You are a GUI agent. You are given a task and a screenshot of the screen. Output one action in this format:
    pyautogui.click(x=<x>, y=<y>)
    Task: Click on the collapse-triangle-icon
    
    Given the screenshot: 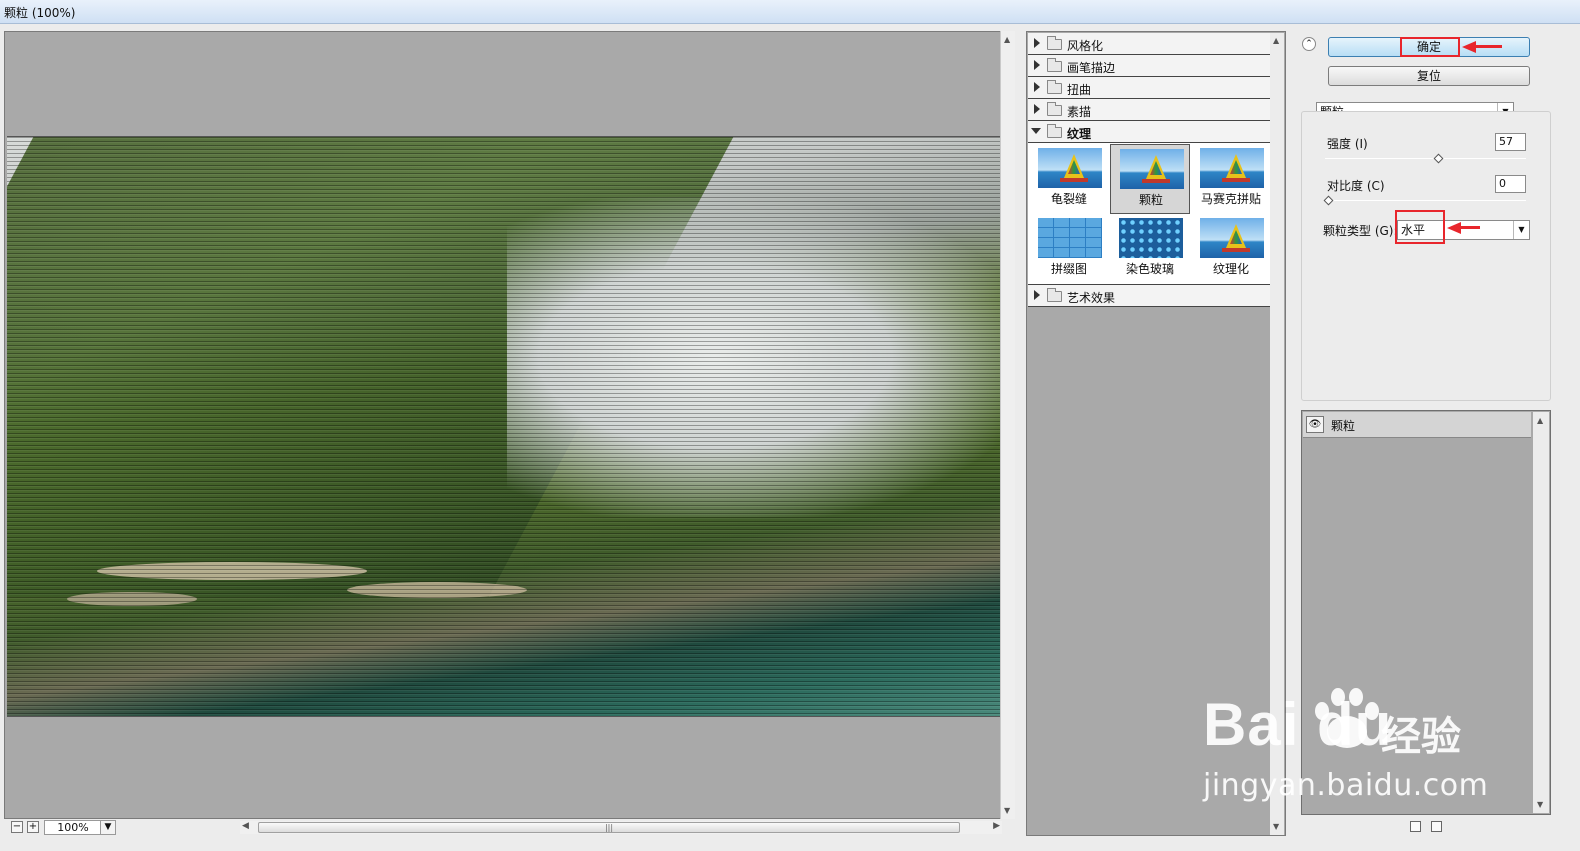 What is the action you would take?
    pyautogui.click(x=1036, y=131)
    